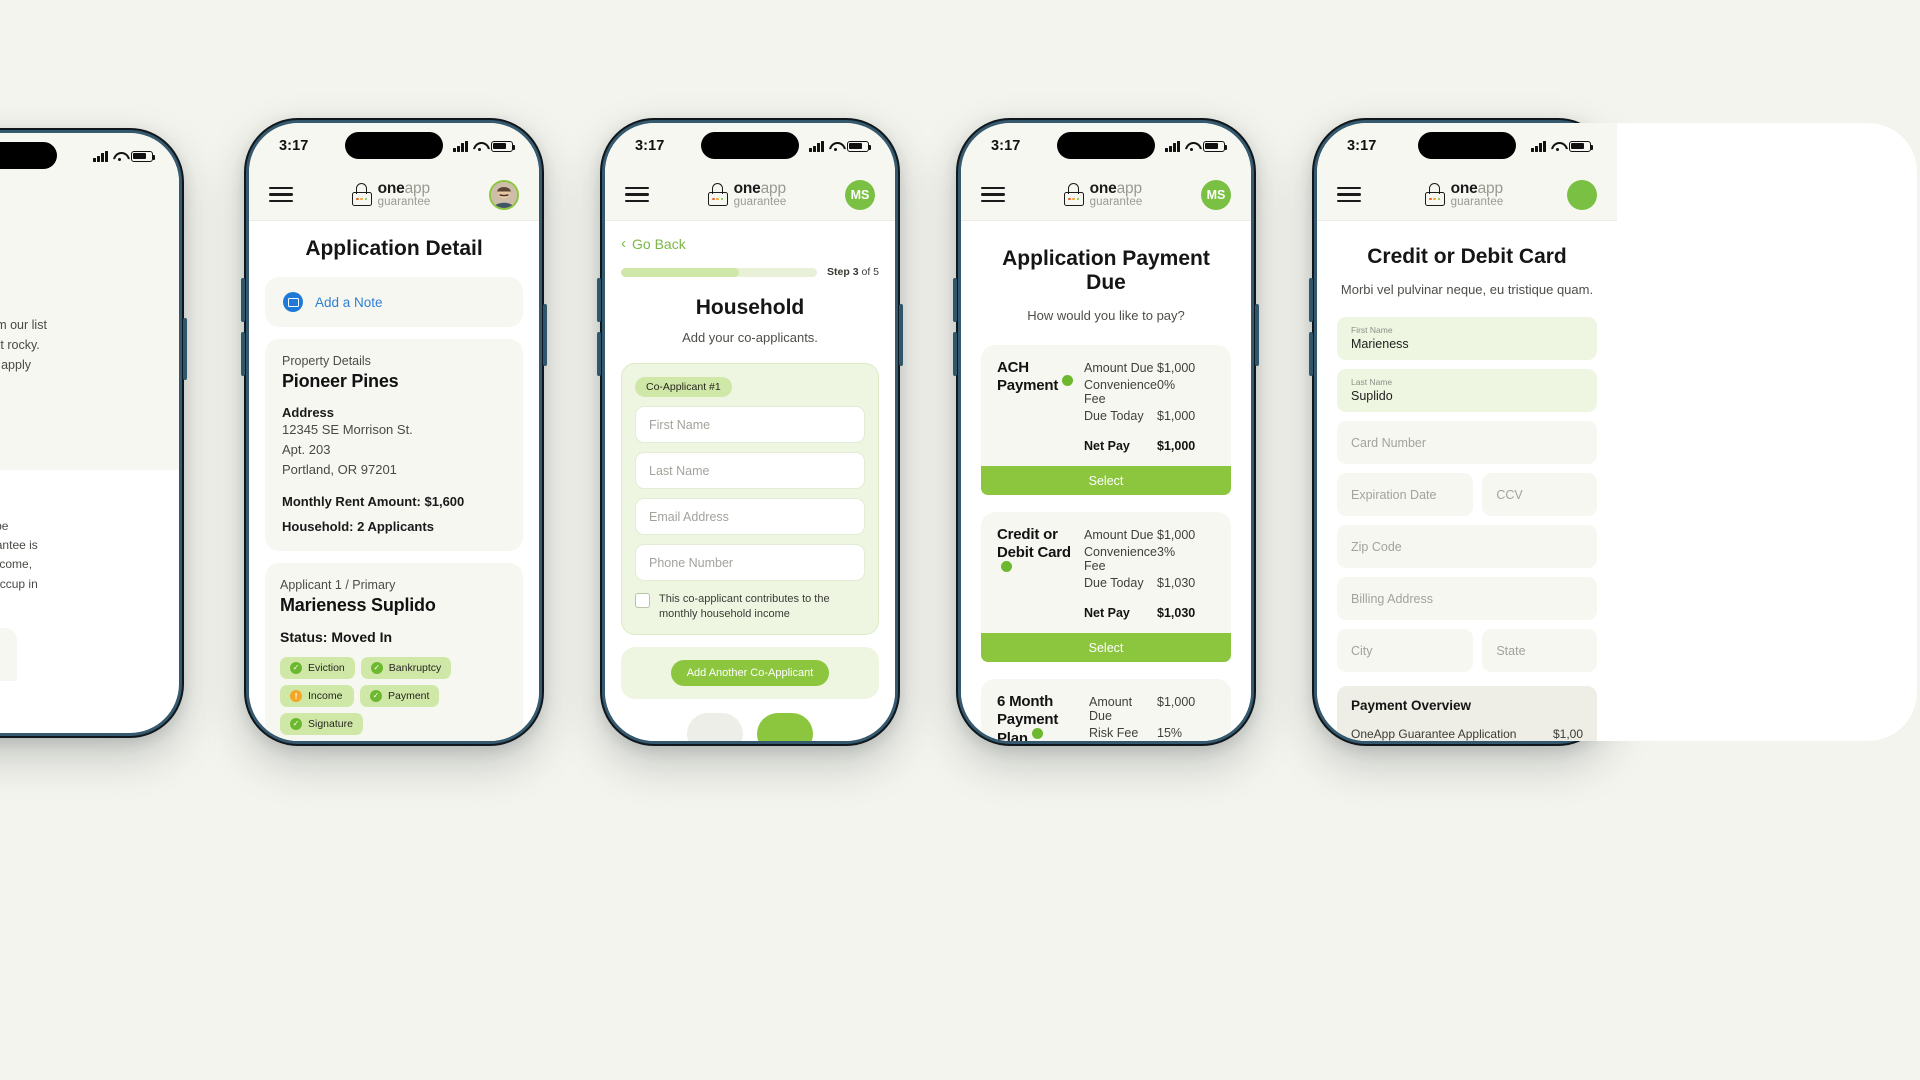  Describe the element at coordinates (1106, 480) in the screenshot. I see `select-ach-button: Select` at that location.